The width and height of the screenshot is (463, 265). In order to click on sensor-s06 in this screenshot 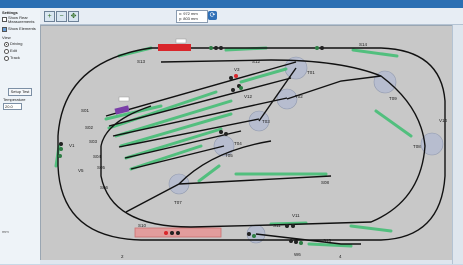, I will do `click(166, 157)`.